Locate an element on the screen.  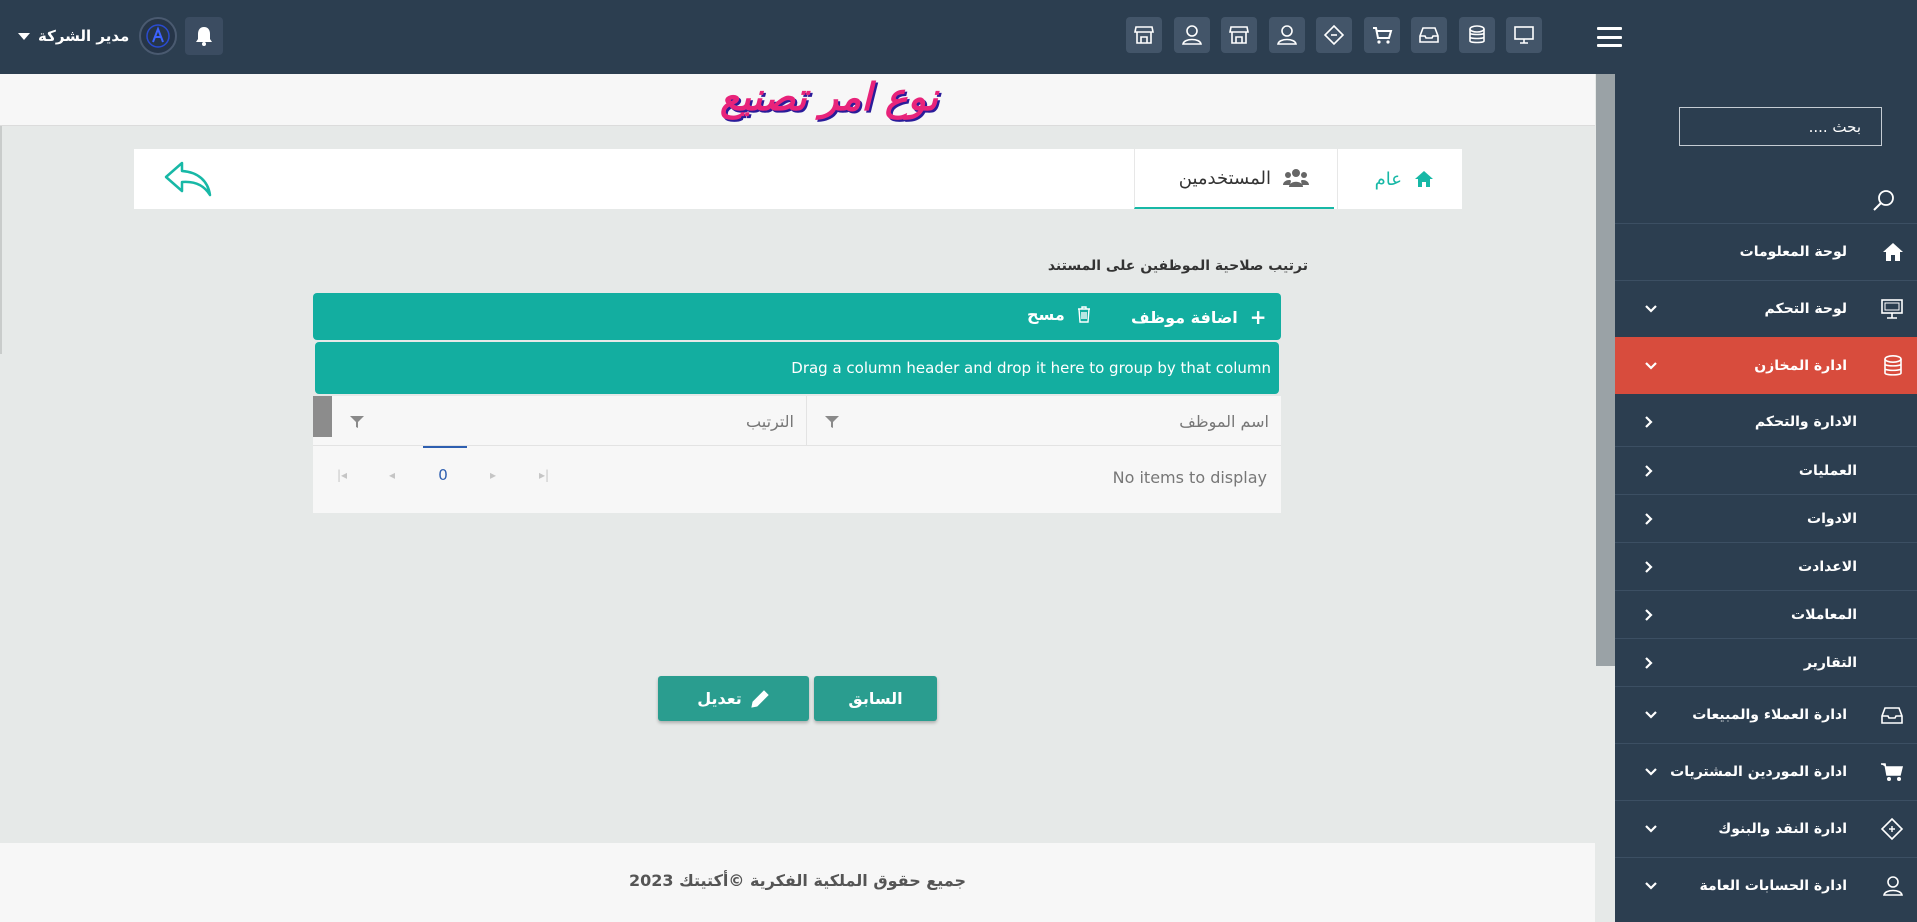
sidebar-item-suppliers-purchases: ادارة الموردين المشتريات is located at coordinates (1766, 771).